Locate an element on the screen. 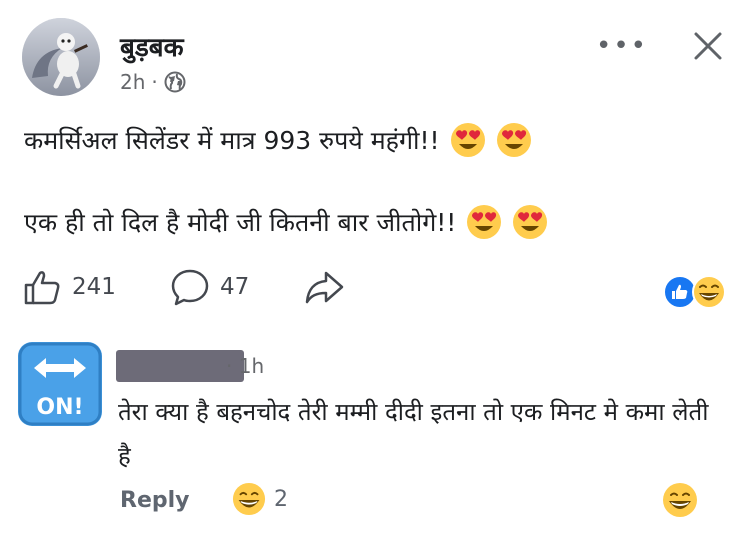 The height and width of the screenshot is (548, 752). post-time: 2h is located at coordinates (132, 82).